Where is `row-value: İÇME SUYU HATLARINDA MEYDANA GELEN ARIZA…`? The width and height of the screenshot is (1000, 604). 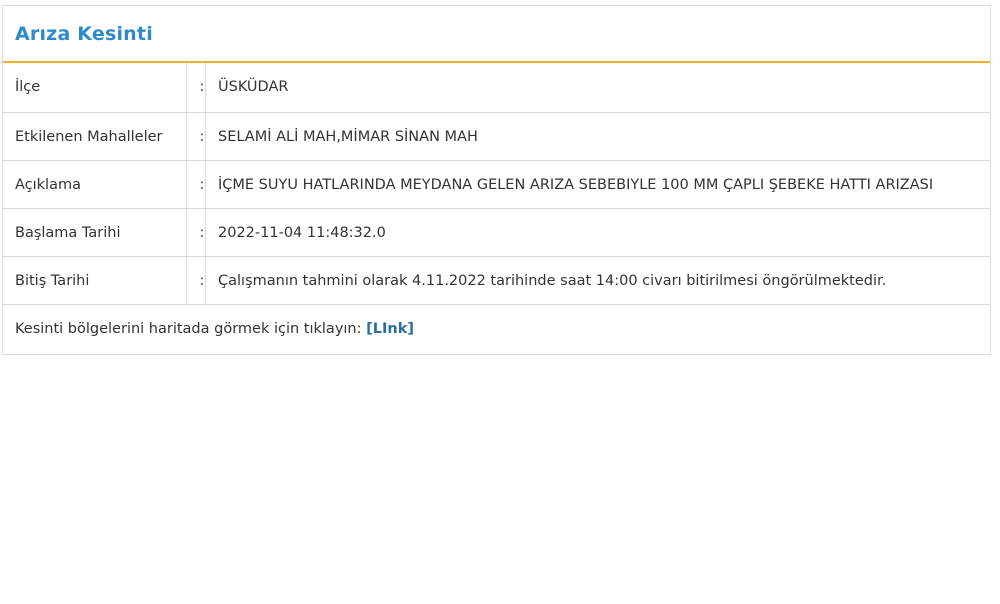 row-value: İÇME SUYU HATLARINDA MEYDANA GELEN ARIZA… is located at coordinates (597, 184).